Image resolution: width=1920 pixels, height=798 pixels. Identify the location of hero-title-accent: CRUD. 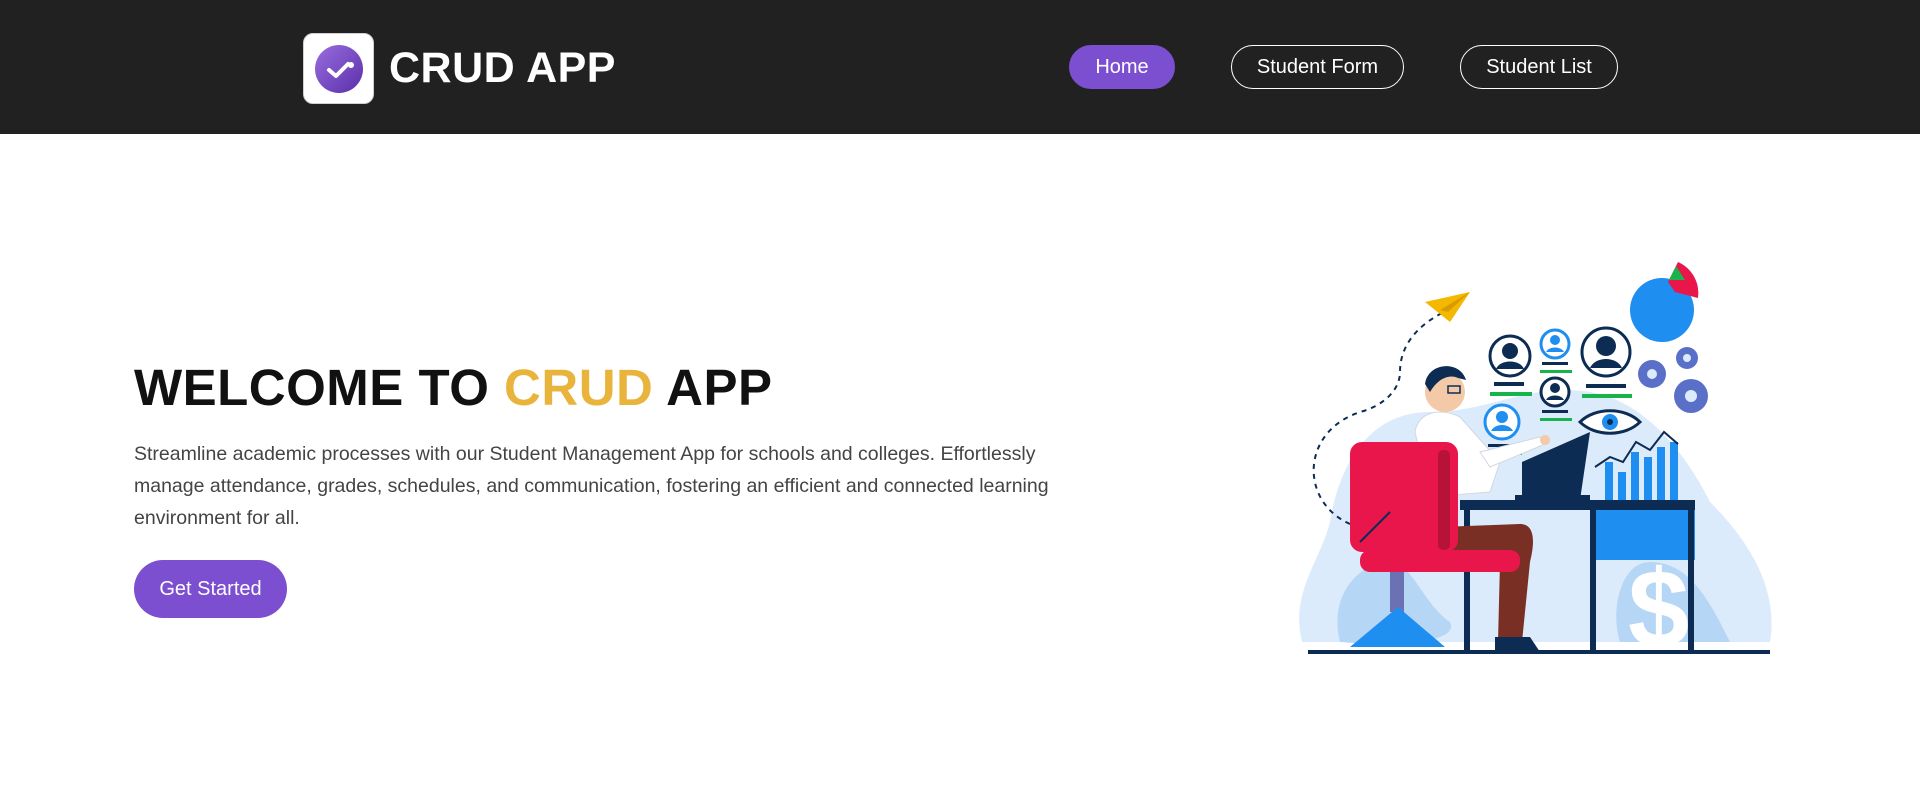
(579, 387).